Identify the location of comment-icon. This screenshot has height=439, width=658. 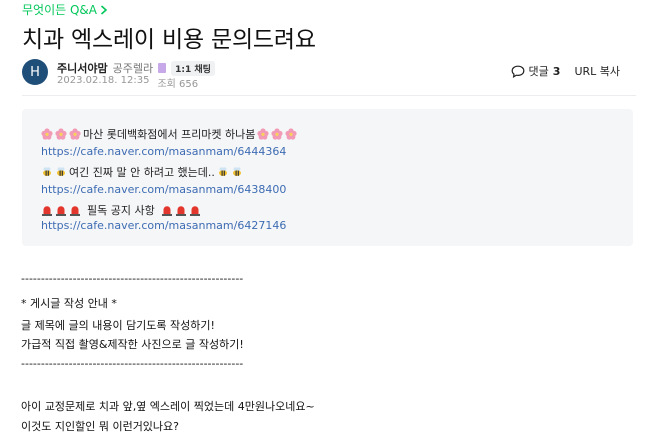
(517, 71).